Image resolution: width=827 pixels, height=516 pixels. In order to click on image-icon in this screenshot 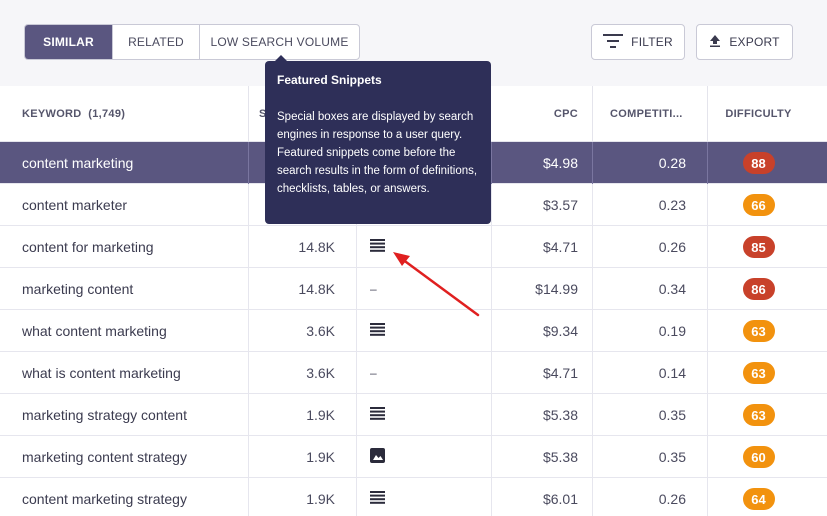, I will do `click(377, 457)`.